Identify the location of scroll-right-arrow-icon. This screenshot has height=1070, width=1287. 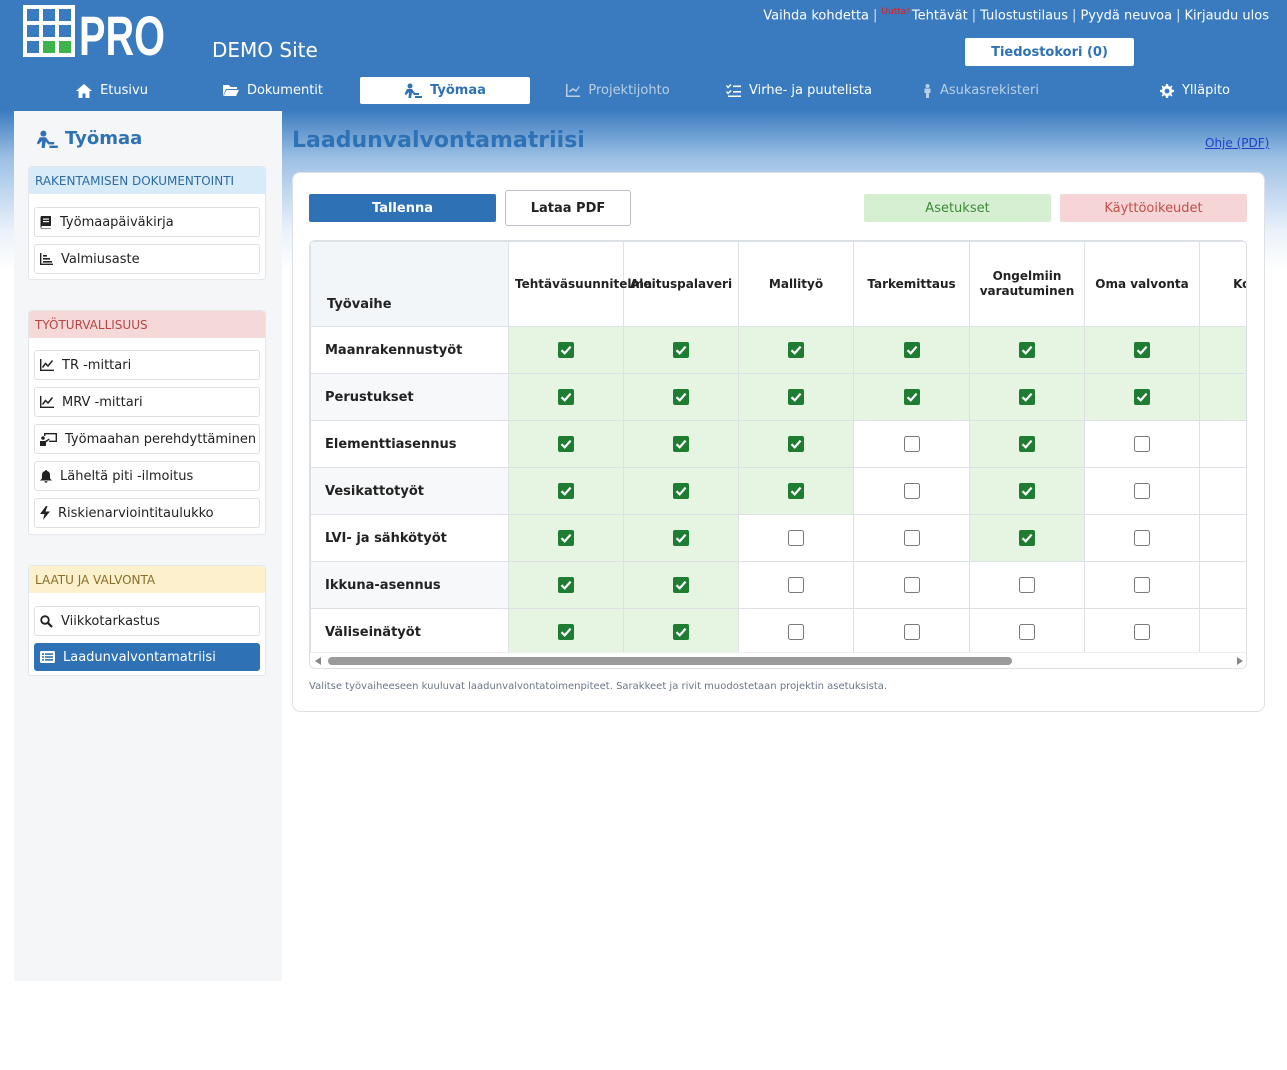
(1240, 661).